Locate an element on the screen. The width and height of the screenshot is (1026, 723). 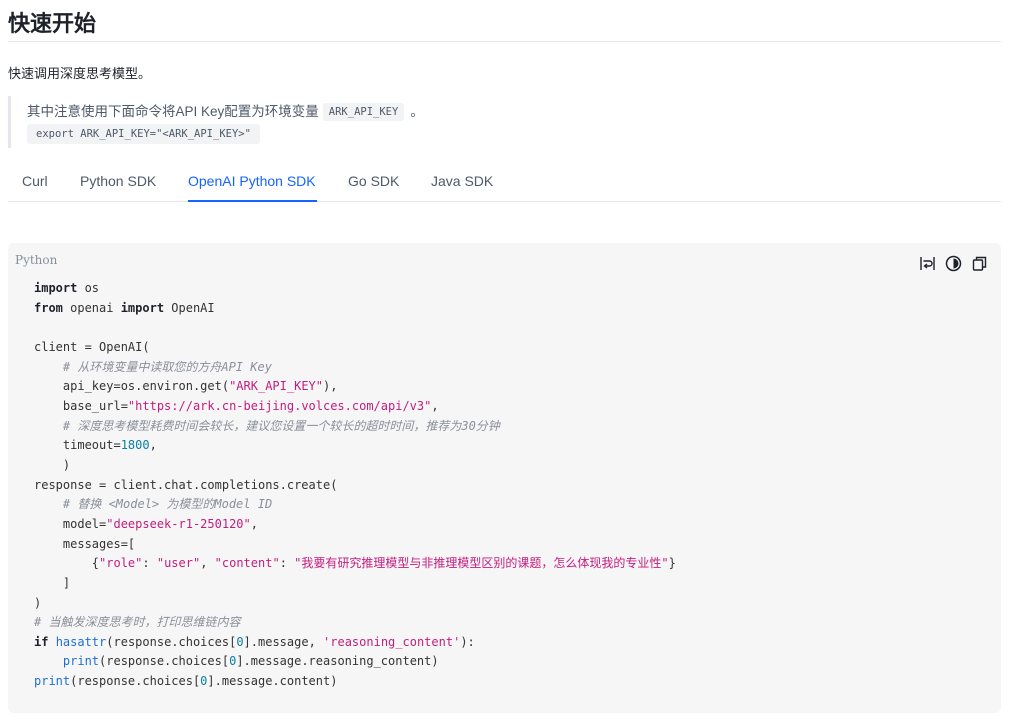
export-command-code: export ARK_API_KEY="<ARK_API_KEY>" is located at coordinates (143, 134).